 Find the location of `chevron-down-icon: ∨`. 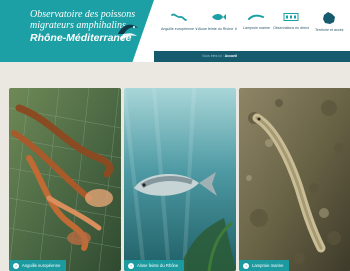

chevron-down-icon: ∨ is located at coordinates (236, 28).